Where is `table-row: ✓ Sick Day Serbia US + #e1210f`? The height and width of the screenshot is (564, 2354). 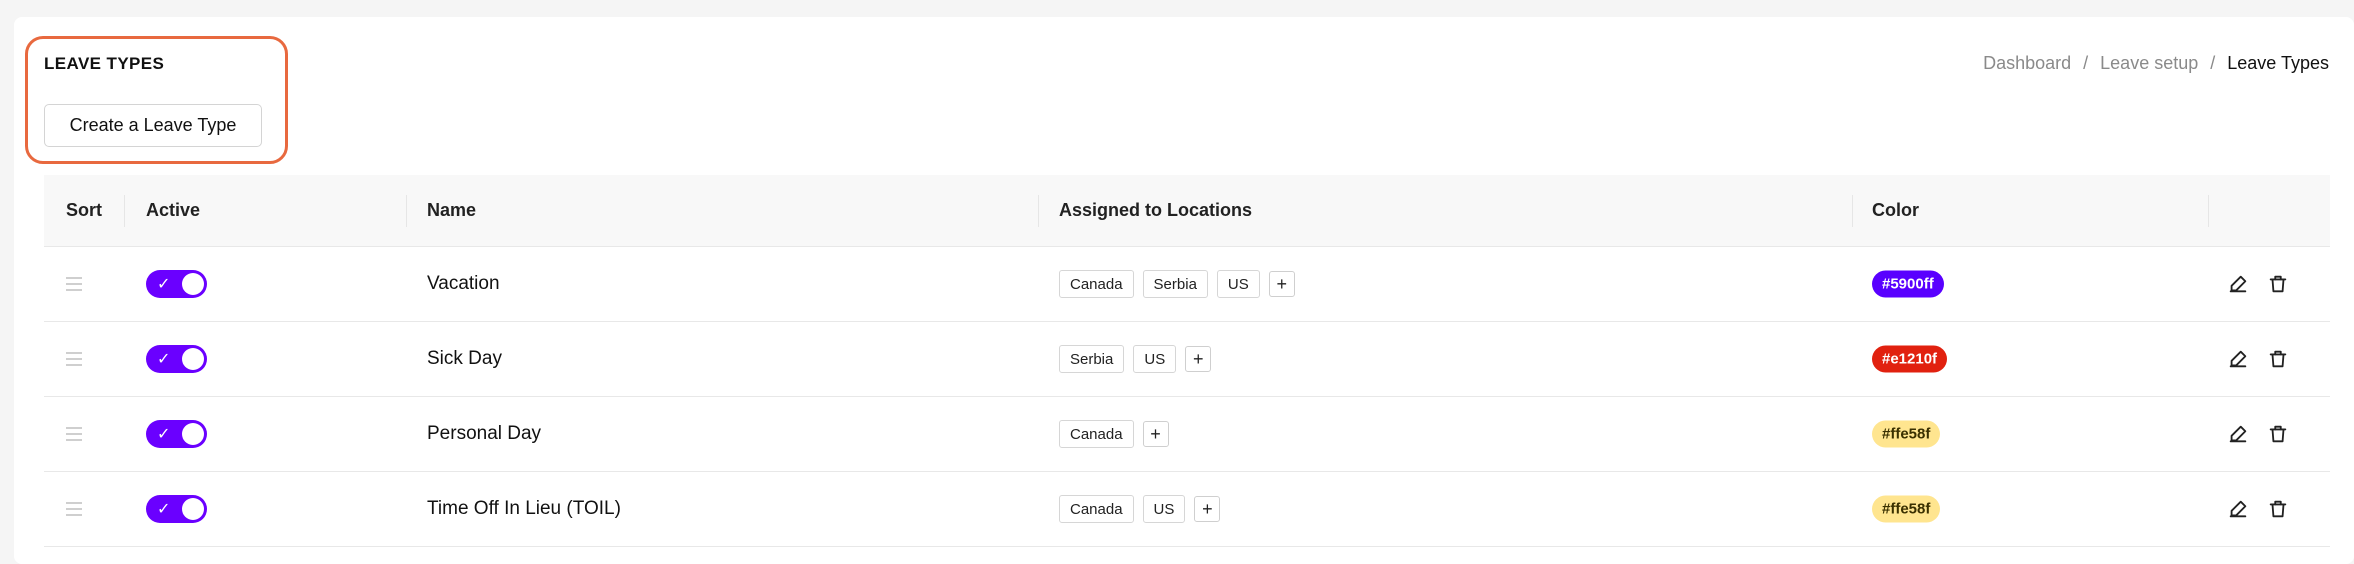
table-row: ✓ Sick Day Serbia US + #e1210f is located at coordinates (1187, 359).